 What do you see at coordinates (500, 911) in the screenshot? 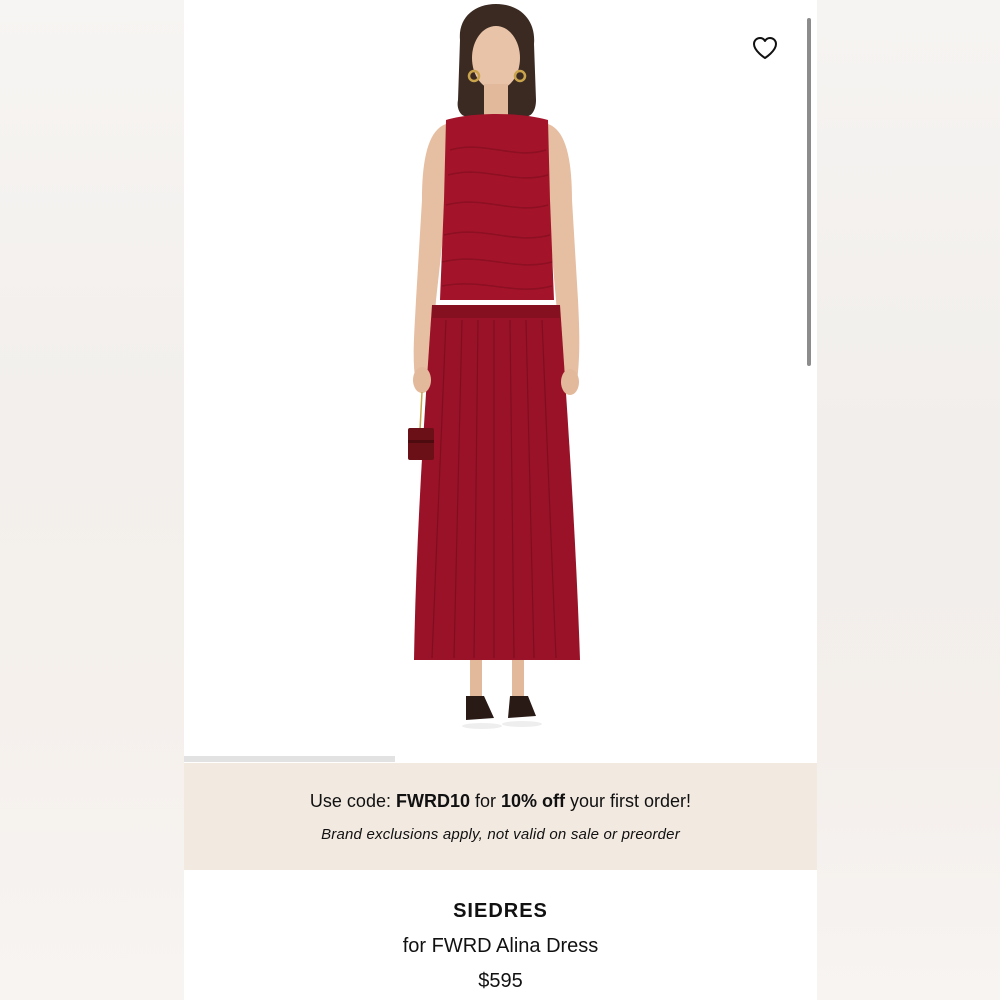
I see `product-brand: SIEDRES` at bounding box center [500, 911].